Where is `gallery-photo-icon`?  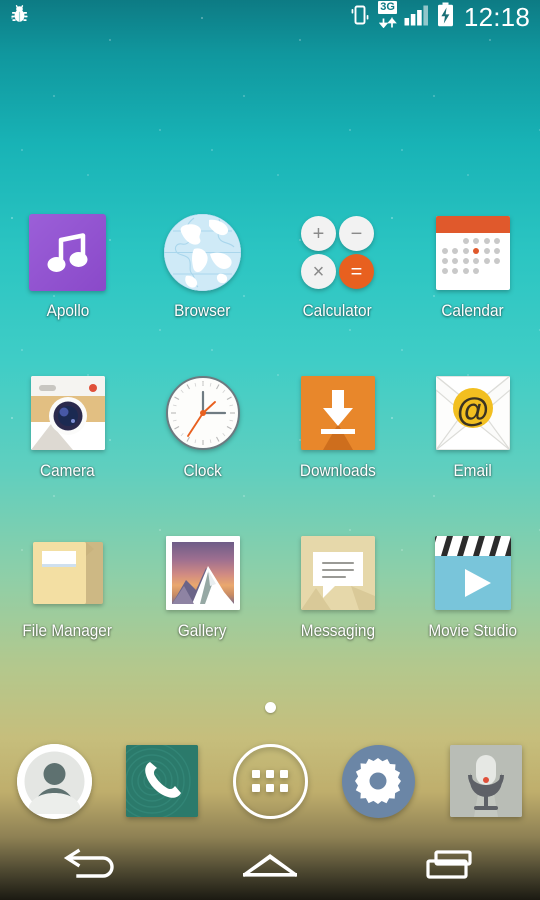 gallery-photo-icon is located at coordinates (202, 572).